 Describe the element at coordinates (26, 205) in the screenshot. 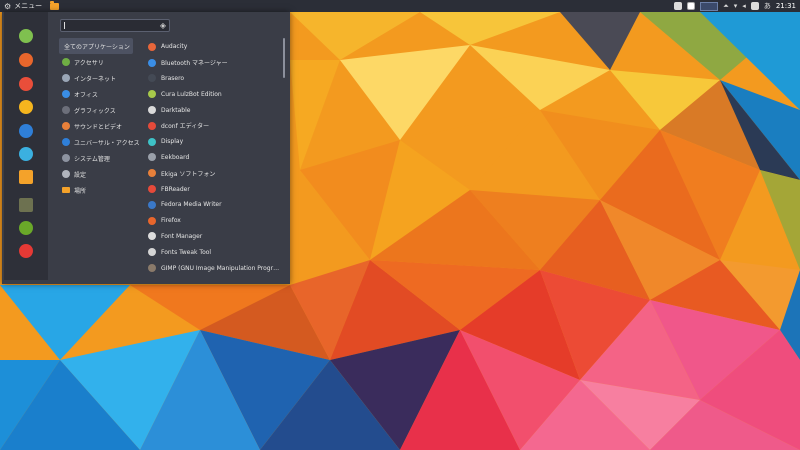

I see `favorite-lock-screen-icon` at that location.